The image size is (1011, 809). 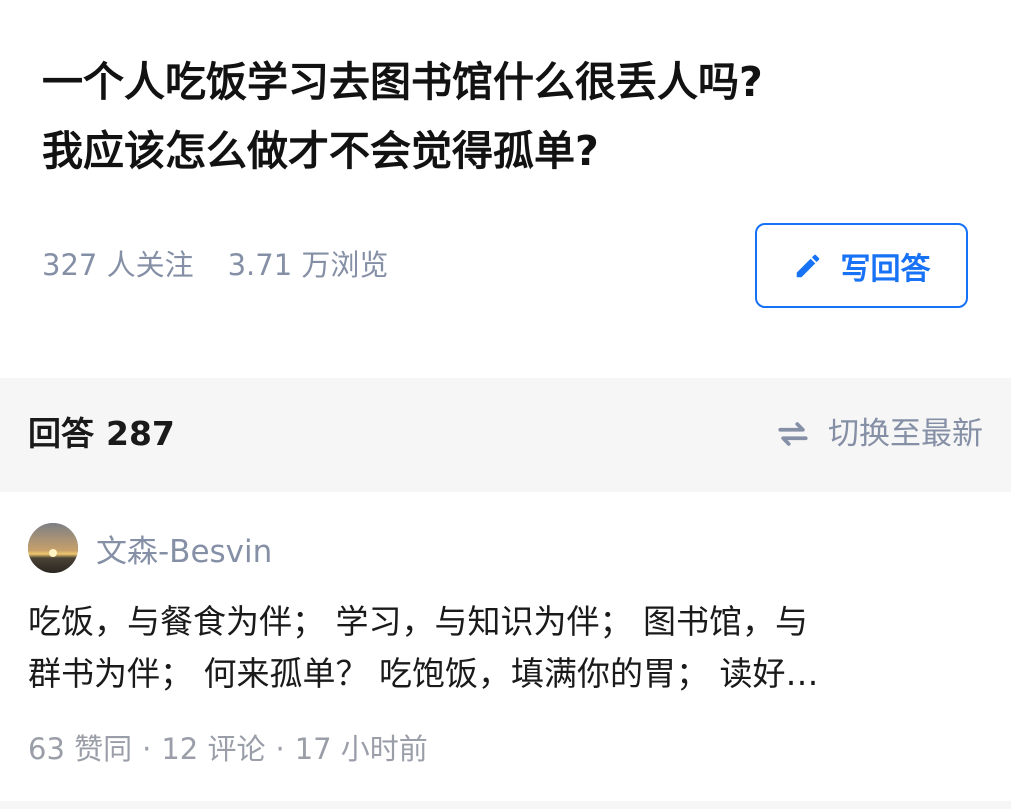 I want to click on avatar, so click(x=53, y=548).